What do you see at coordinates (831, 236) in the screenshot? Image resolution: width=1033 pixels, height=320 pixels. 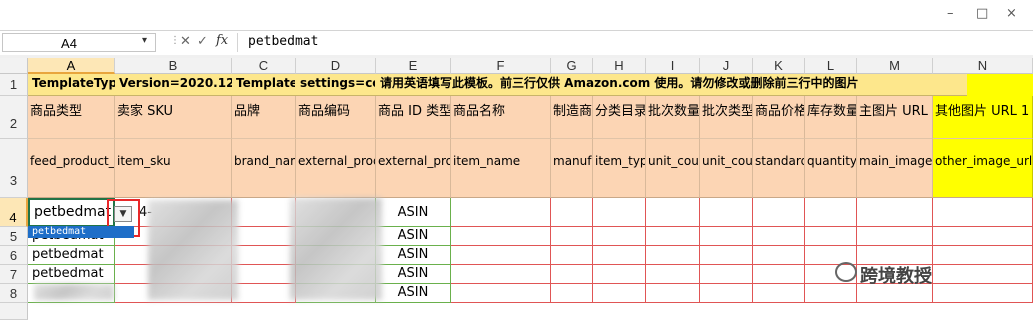 I see `cell-l5` at bounding box center [831, 236].